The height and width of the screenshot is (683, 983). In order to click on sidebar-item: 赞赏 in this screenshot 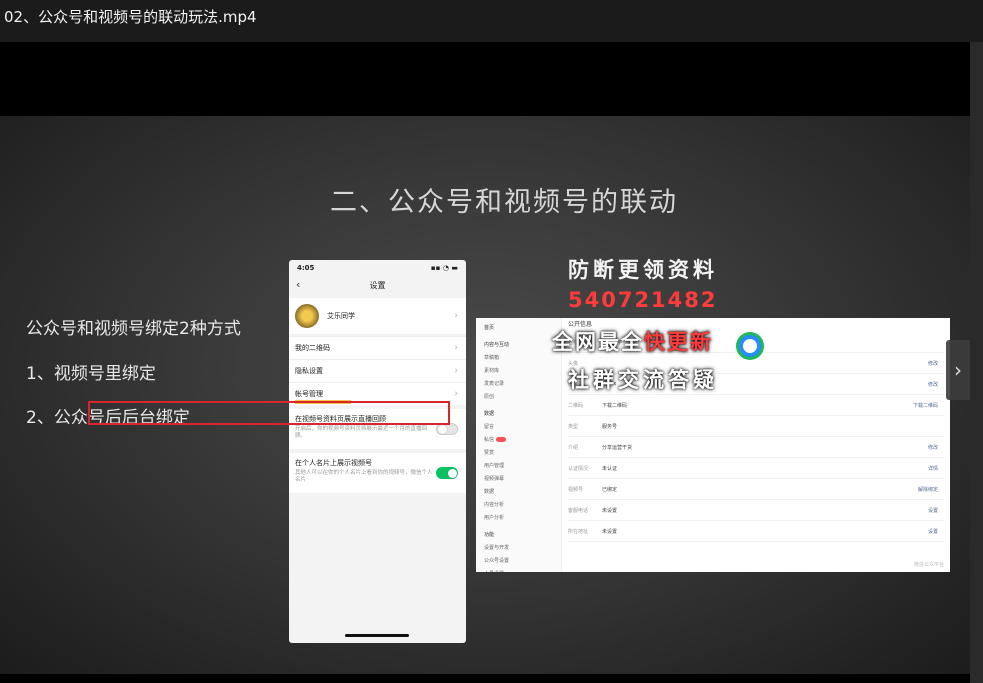, I will do `click(489, 453)`.